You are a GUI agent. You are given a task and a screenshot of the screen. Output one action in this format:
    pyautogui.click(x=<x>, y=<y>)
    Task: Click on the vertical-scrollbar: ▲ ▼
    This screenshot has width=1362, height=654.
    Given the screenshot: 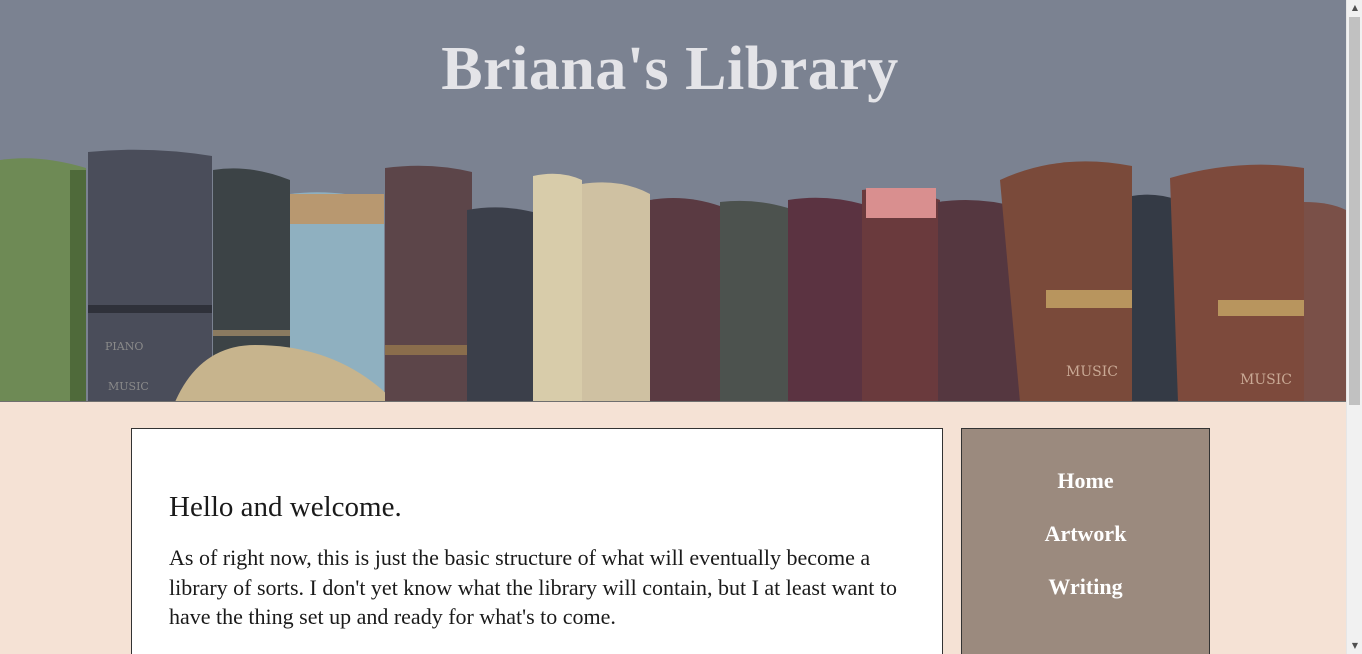 What is the action you would take?
    pyautogui.click(x=1354, y=327)
    